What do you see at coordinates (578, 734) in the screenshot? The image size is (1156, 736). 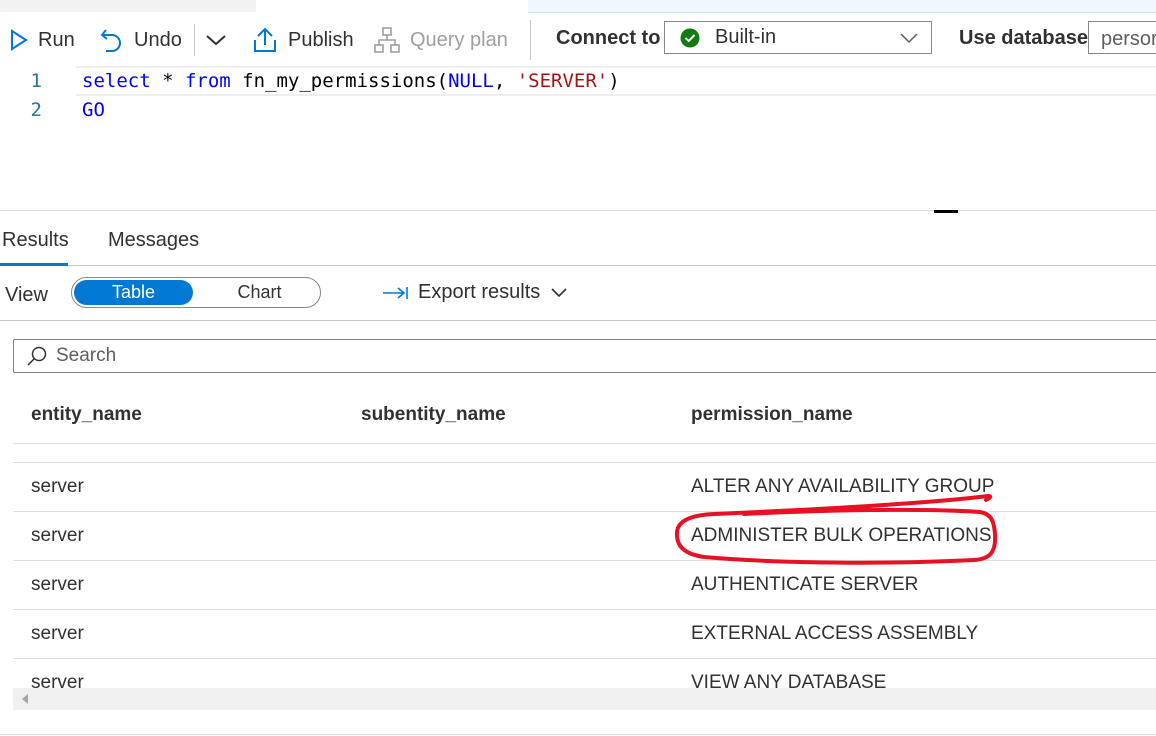 I see `bottom-border` at bounding box center [578, 734].